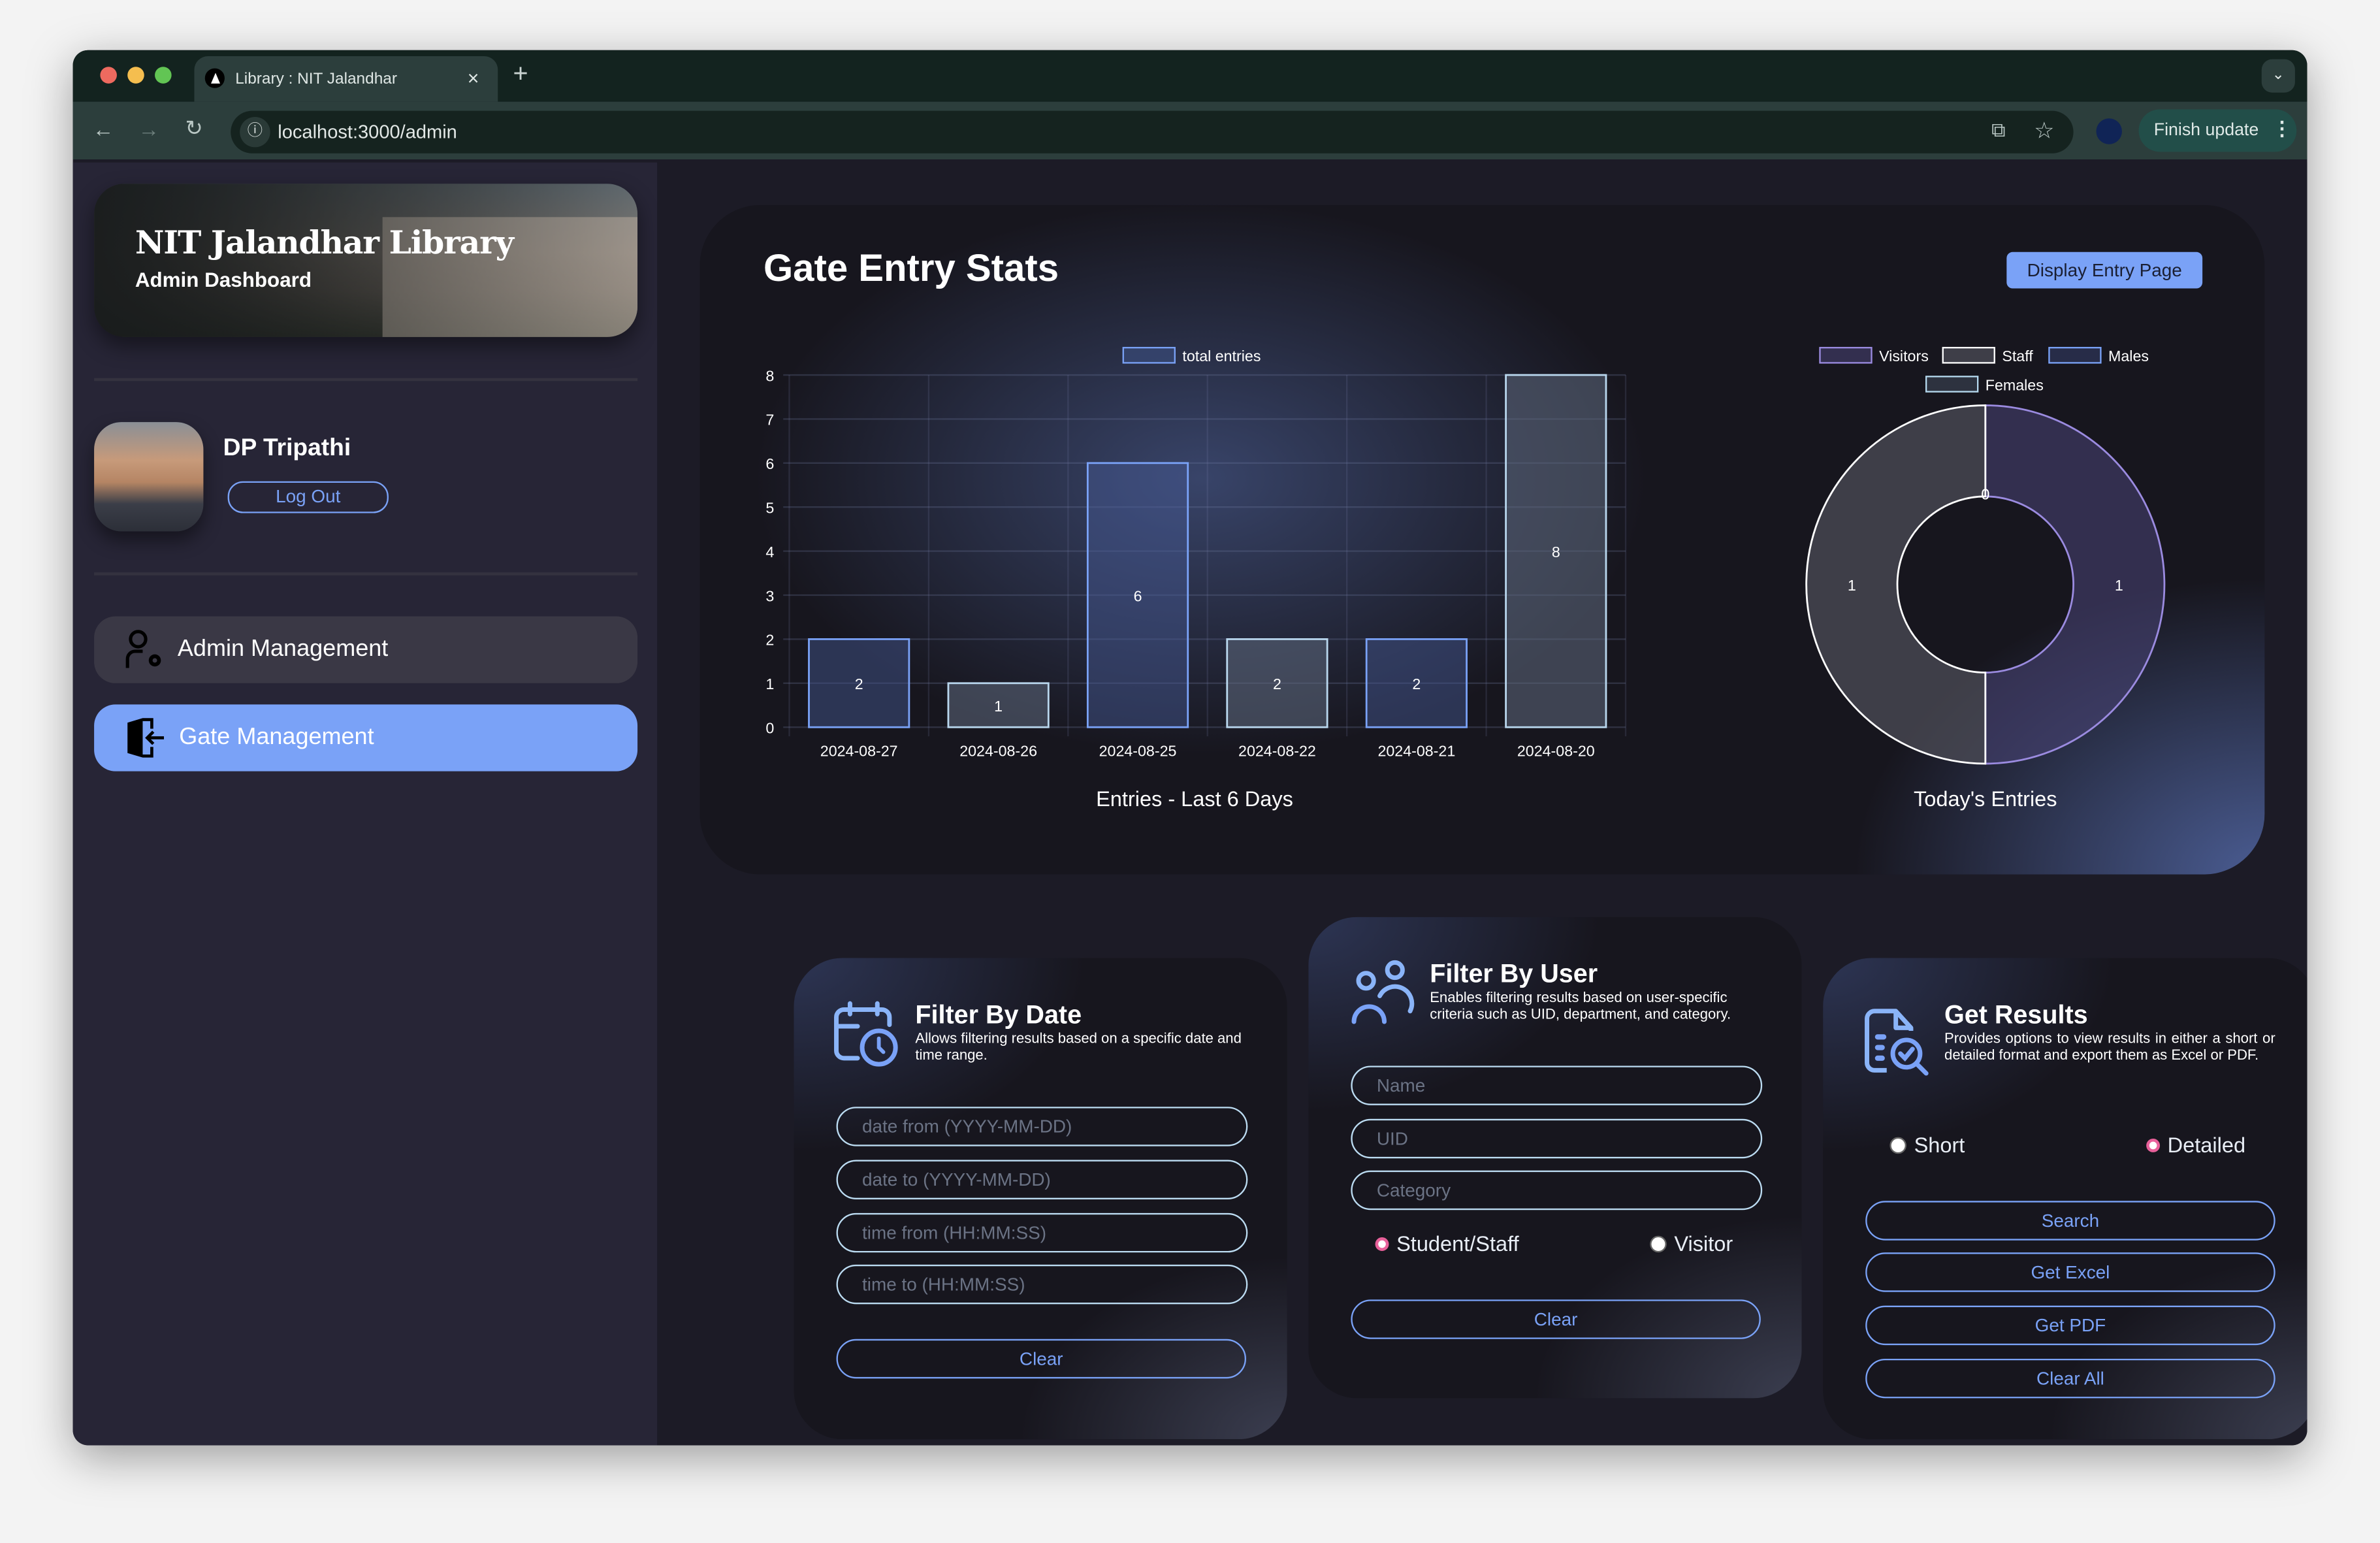 This screenshot has width=2380, height=1543. What do you see at coordinates (1514, 973) in the screenshot?
I see `card-title: Filter By User` at bounding box center [1514, 973].